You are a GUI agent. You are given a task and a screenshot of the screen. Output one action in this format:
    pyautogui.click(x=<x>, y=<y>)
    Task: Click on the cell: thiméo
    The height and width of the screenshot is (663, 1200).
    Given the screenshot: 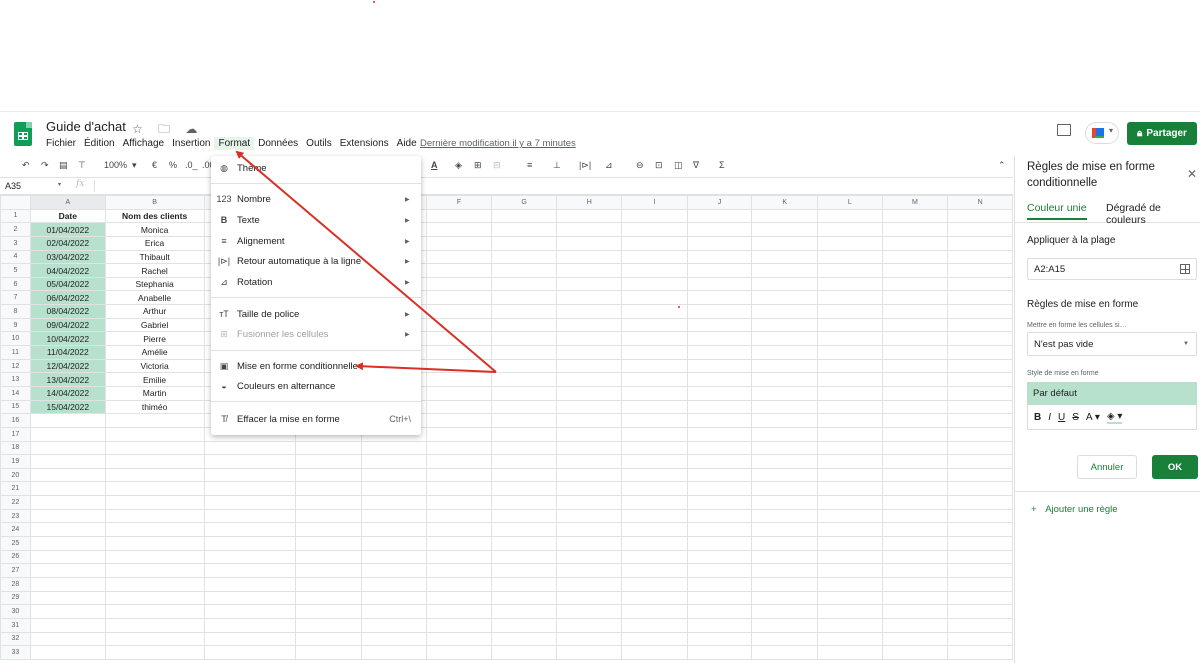 What is the action you would take?
    pyautogui.click(x=154, y=407)
    